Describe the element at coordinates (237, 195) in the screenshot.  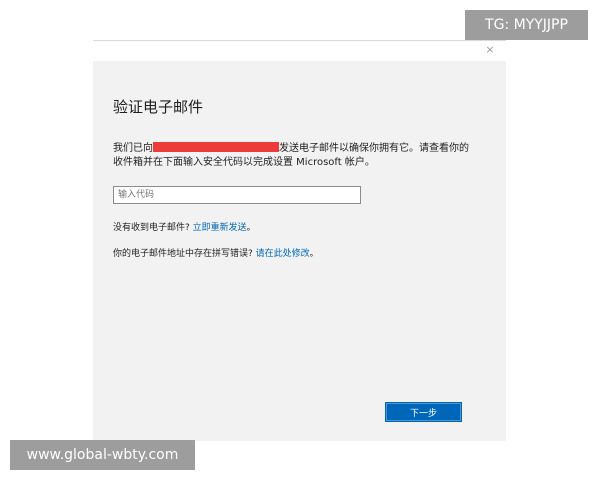
I see `security-code-input` at that location.